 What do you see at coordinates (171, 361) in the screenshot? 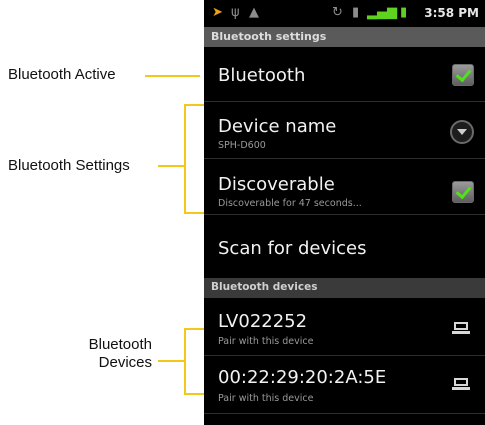
I see `callout-line-devices-stem` at bounding box center [171, 361].